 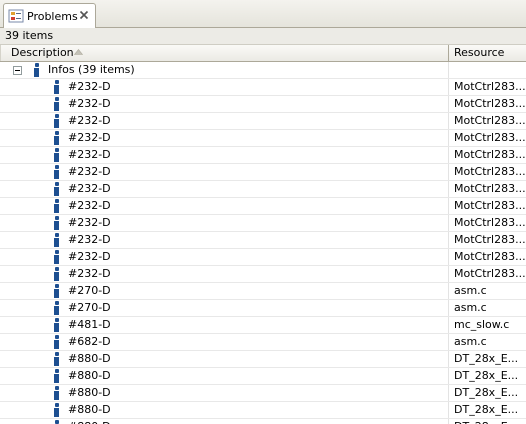 What do you see at coordinates (84, 15) in the screenshot?
I see `close-icon` at bounding box center [84, 15].